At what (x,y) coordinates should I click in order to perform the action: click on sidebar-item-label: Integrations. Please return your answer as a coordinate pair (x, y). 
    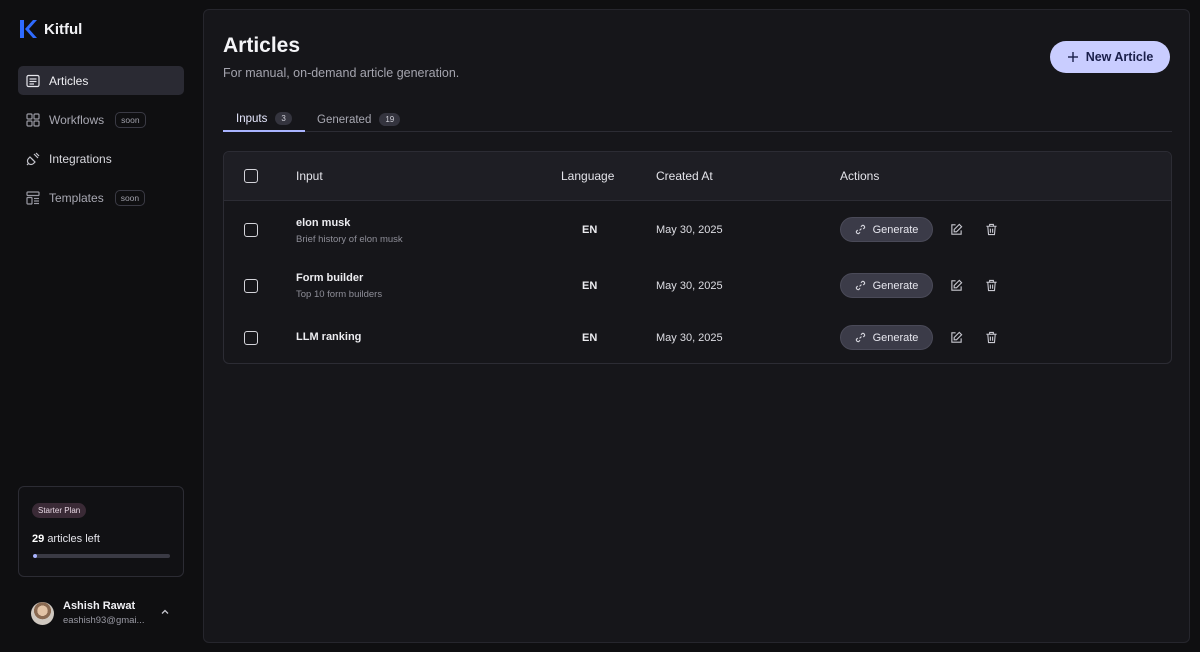
    Looking at the image, I should click on (80, 158).